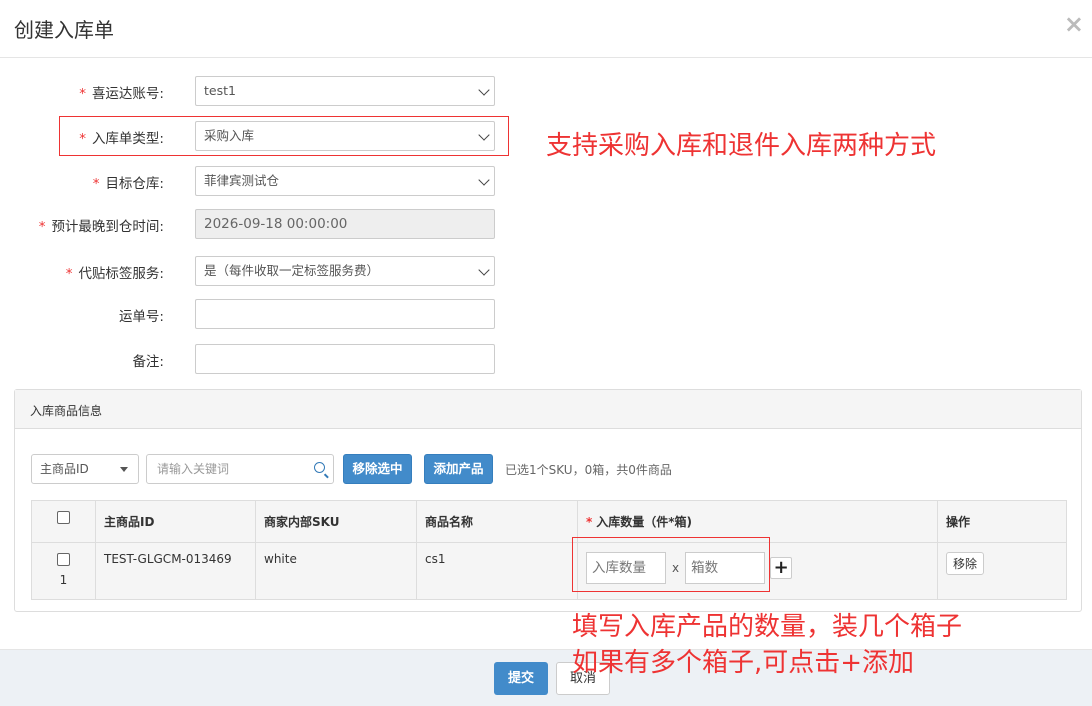 The height and width of the screenshot is (706, 1092). Describe the element at coordinates (141, 317) in the screenshot. I see `tracking-label: 运单号:` at that location.